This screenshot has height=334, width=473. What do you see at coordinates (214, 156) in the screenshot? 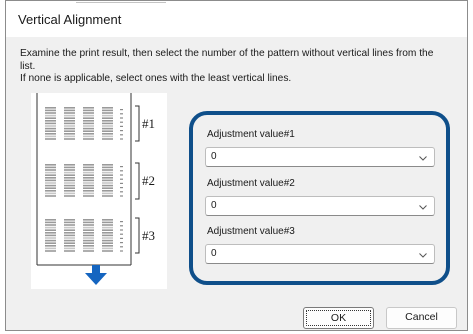
I see `adjustment-select-1-value: 0` at bounding box center [214, 156].